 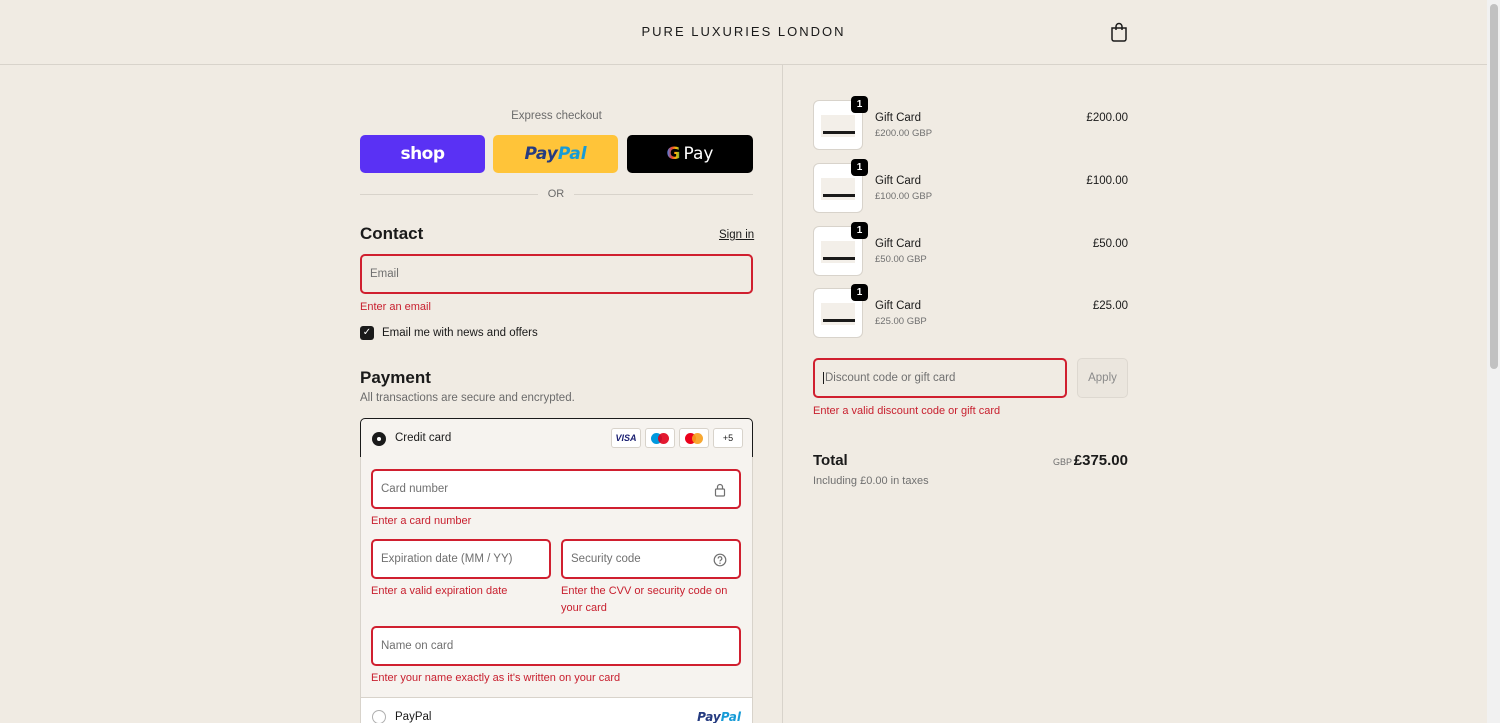 I want to click on expiration-date-field: Expiration date (MM / YY), so click(x=461, y=559).